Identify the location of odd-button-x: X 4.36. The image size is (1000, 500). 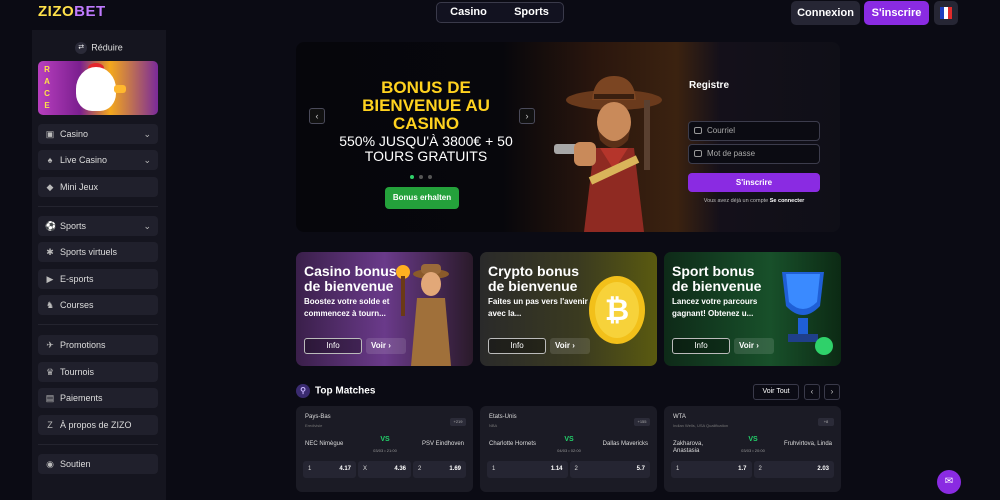
(384, 469).